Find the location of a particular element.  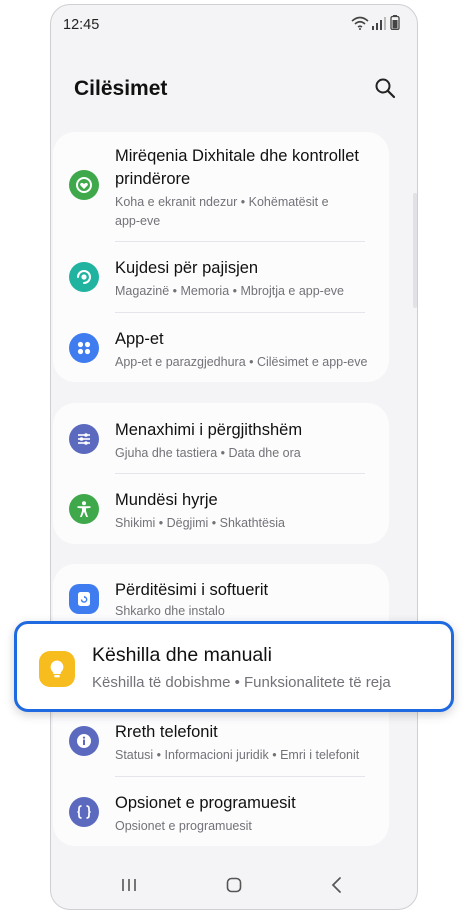

sliders-icon is located at coordinates (84, 439).